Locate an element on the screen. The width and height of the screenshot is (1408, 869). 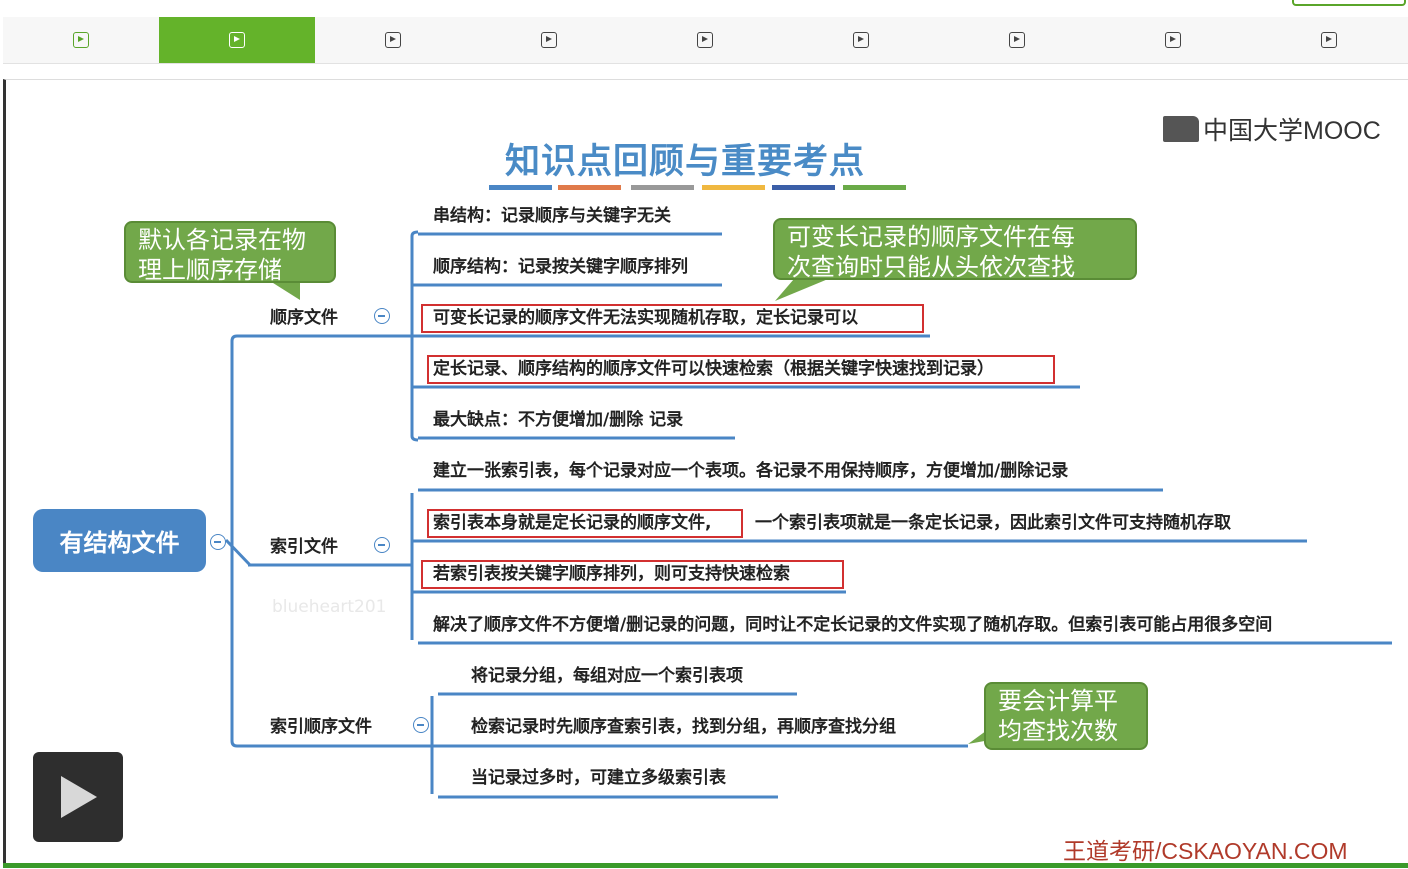
leaf-text: 最大缺点：不方便增加/删除 记录 is located at coordinates (558, 420).